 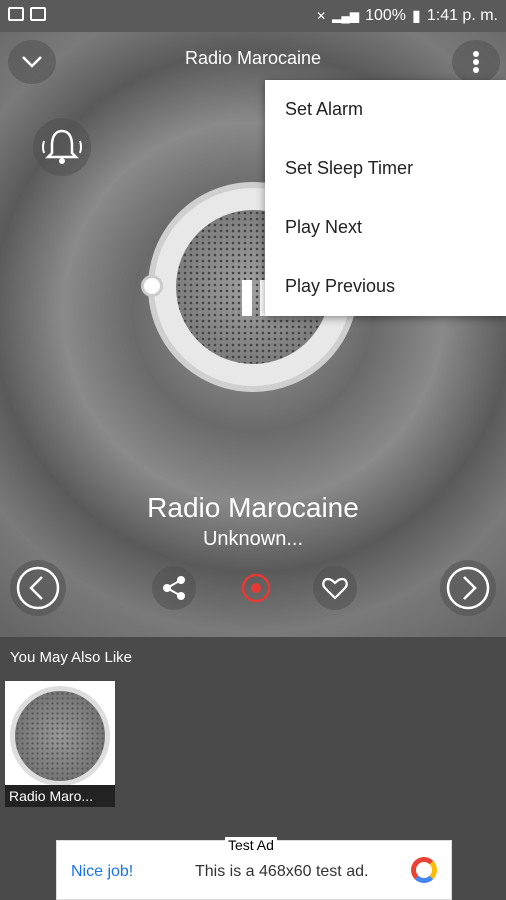 What do you see at coordinates (386, 15) in the screenshot?
I see `battery-percent: 100%` at bounding box center [386, 15].